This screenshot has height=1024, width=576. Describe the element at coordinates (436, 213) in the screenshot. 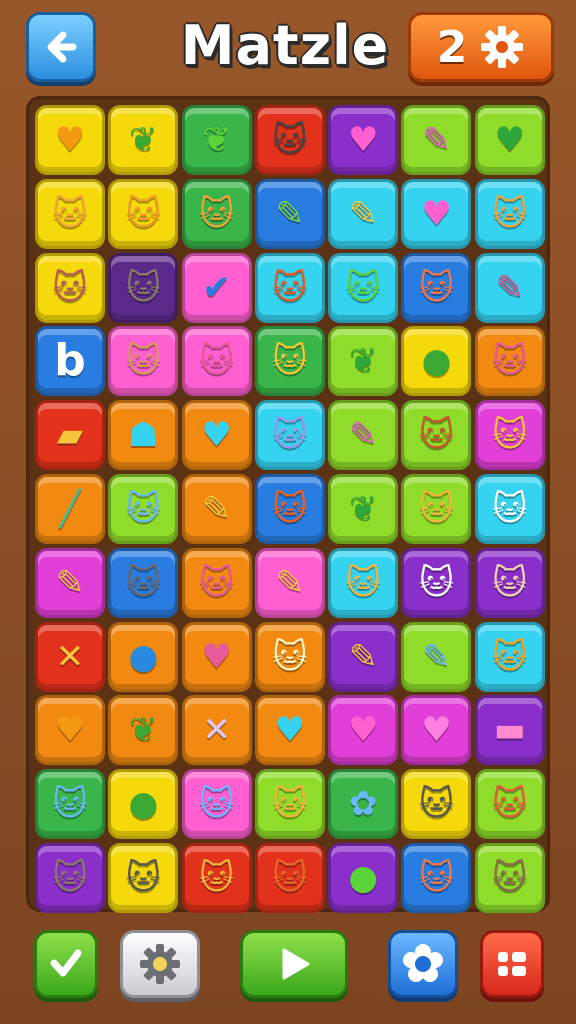

I see `tile-r2-c6: ♥` at that location.